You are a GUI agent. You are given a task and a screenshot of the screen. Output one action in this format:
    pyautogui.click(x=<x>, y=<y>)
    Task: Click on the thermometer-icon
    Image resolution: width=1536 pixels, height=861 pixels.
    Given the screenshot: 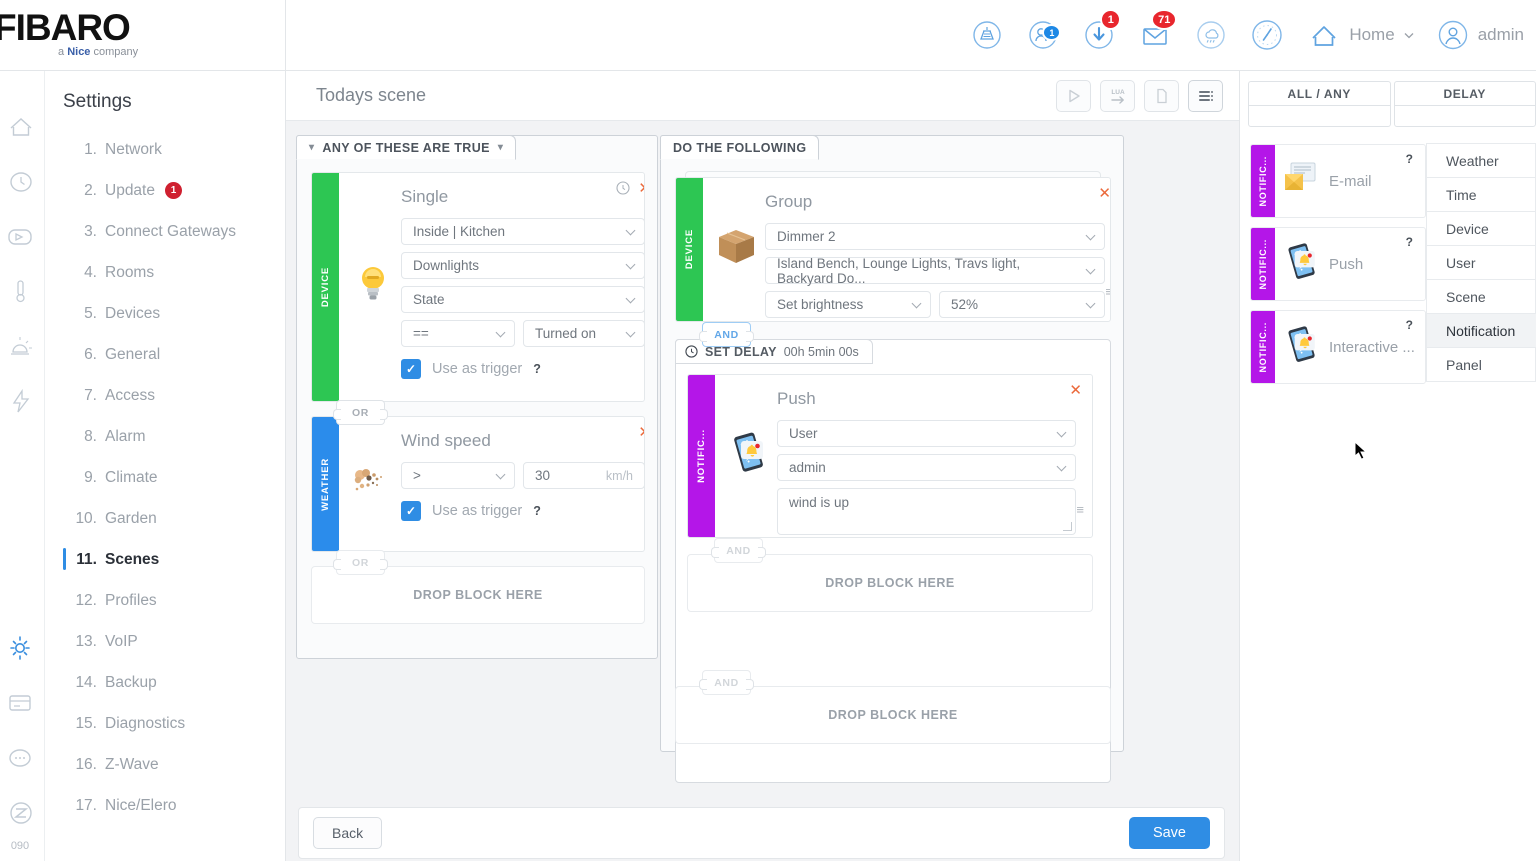 What is the action you would take?
    pyautogui.click(x=22, y=291)
    